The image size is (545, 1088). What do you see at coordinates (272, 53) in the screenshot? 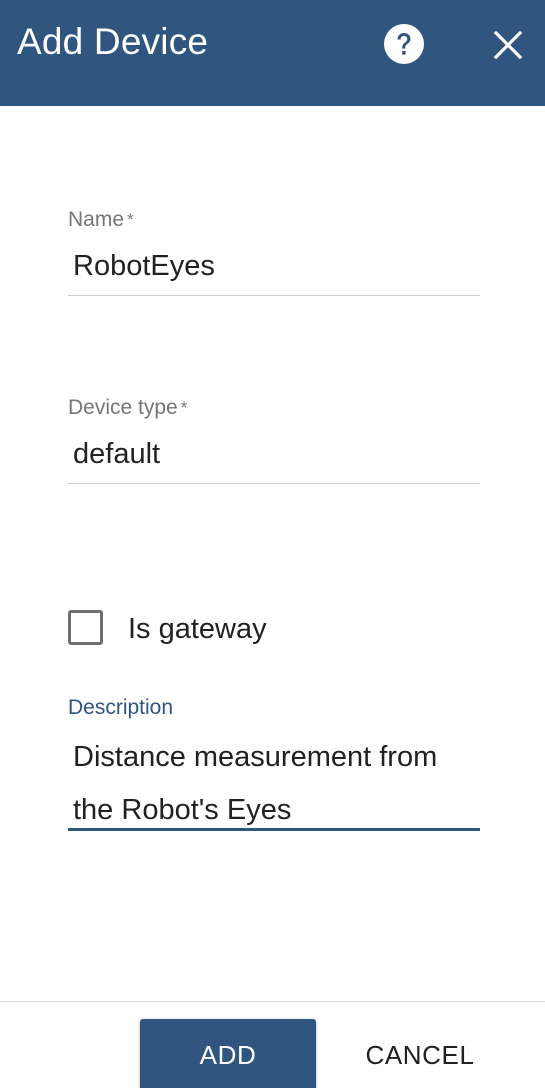
I see `dialog-header: Add Device` at bounding box center [272, 53].